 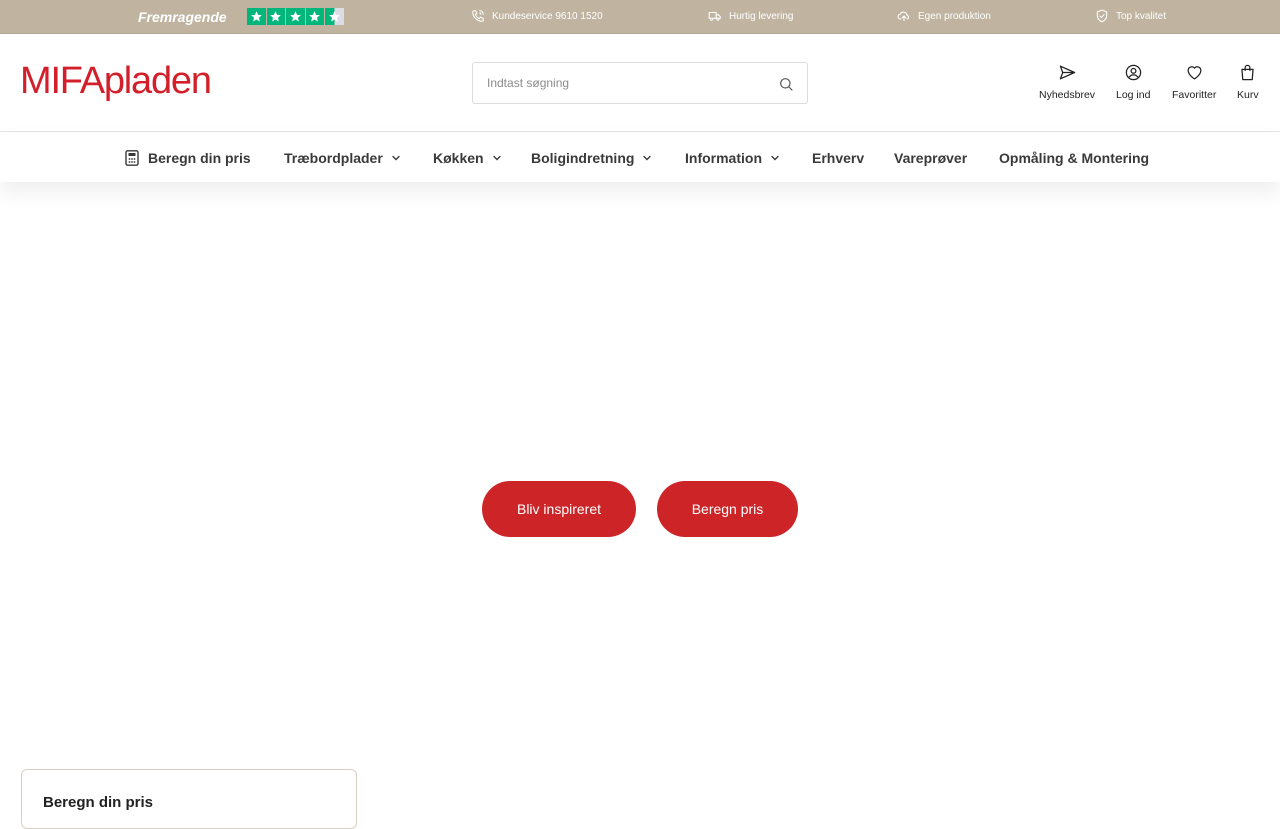 I want to click on nav-item-traebordplader: Træbordplader, so click(x=342, y=157).